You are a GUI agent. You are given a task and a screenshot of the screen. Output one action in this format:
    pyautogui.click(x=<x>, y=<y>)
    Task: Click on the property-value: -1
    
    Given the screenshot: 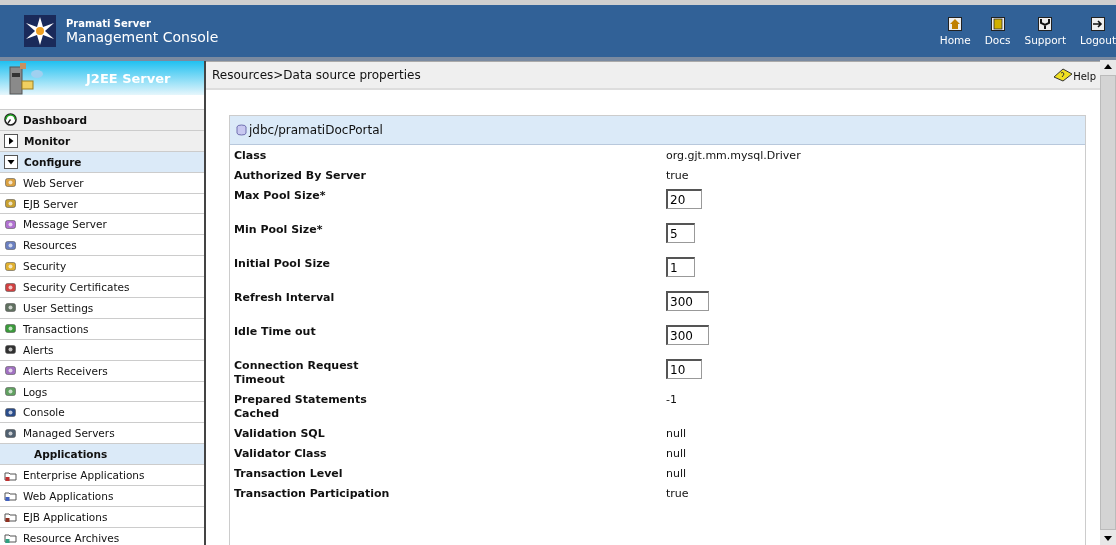 What is the action you would take?
    pyautogui.click(x=671, y=400)
    